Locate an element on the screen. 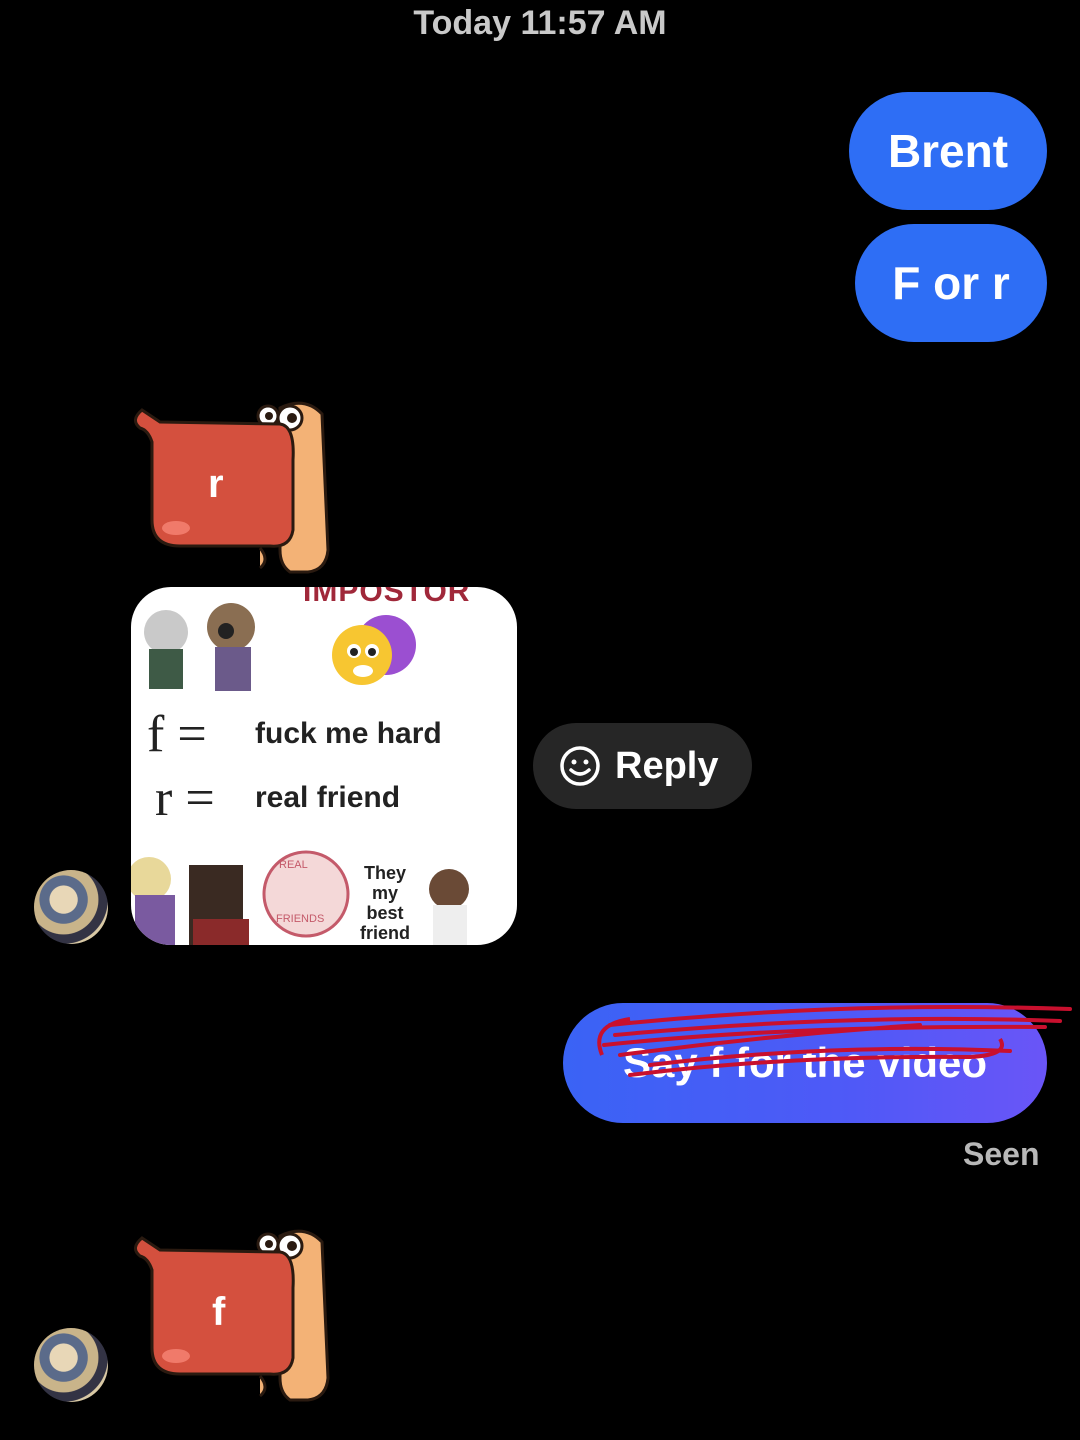 Image resolution: width=1080 pixels, height=1440 pixels. conversation-timestamp: Today 11:57 AM is located at coordinates (540, 23).